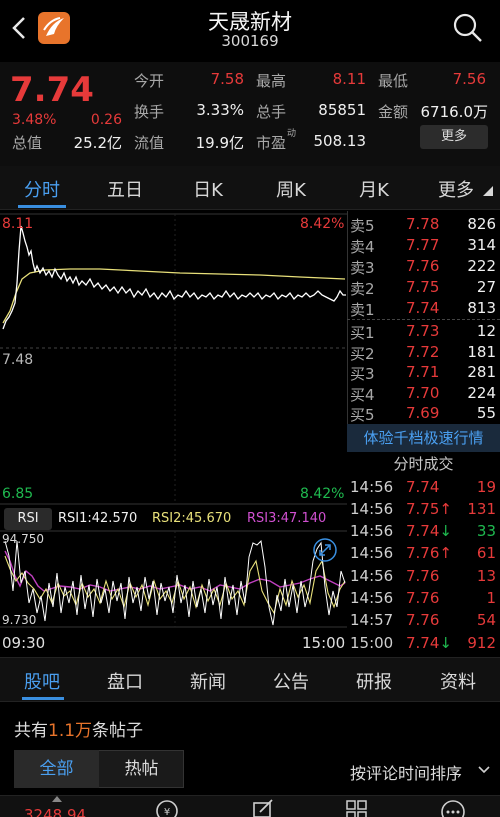 The width and height of the screenshot is (500, 817). What do you see at coordinates (79, 731) in the screenshot?
I see `post-count: 共有1.1万条帖子` at bounding box center [79, 731].